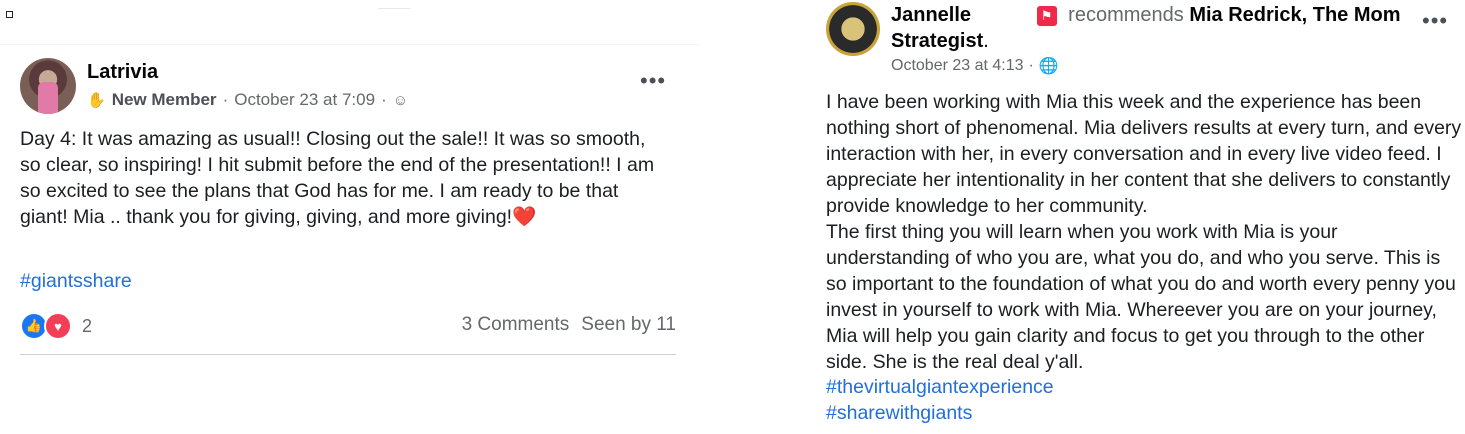  I want to click on post-timestamp: October 23 at 7:09, so click(304, 100).